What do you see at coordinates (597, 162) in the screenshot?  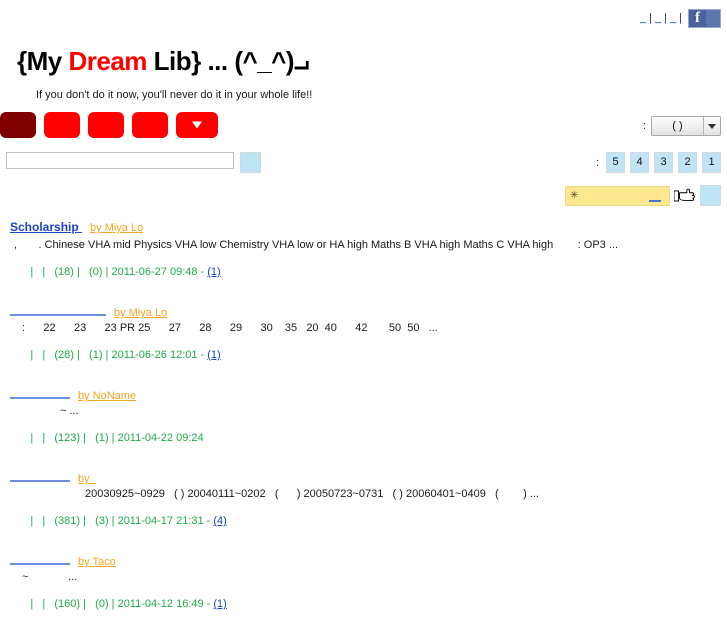 I see `pagination-label: :` at bounding box center [597, 162].